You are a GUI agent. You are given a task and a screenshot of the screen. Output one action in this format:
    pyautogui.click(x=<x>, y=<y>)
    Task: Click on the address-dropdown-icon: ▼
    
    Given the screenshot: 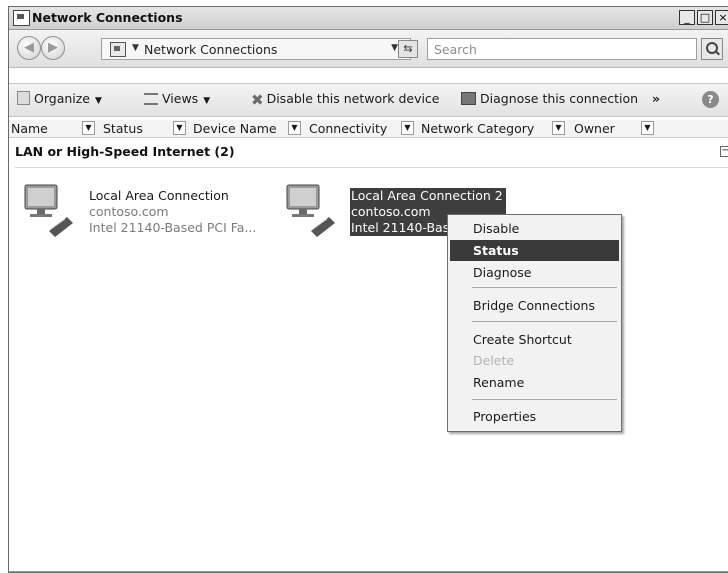 What is the action you would take?
    pyautogui.click(x=394, y=48)
    